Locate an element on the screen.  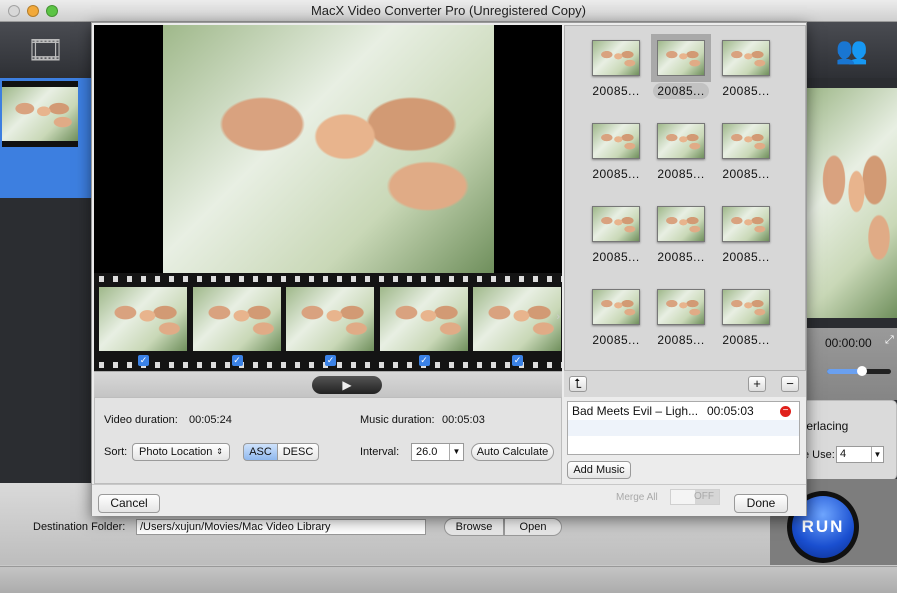
play-bar: ▶ is located at coordinates (328, 384).